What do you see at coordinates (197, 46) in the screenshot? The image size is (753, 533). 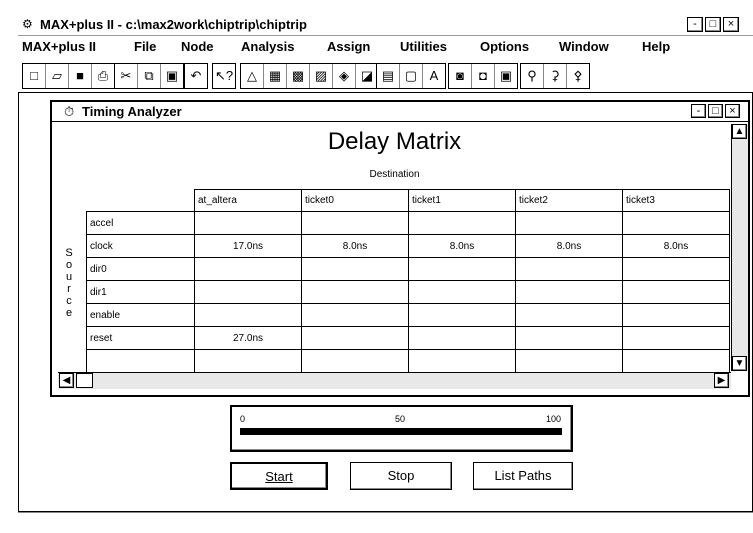 I see `menu-node: Node` at bounding box center [197, 46].